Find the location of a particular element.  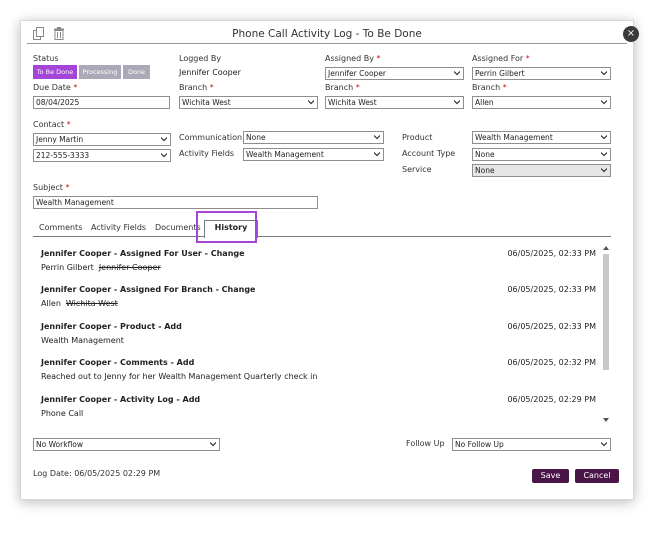

history-tab-highlight is located at coordinates (226, 227).